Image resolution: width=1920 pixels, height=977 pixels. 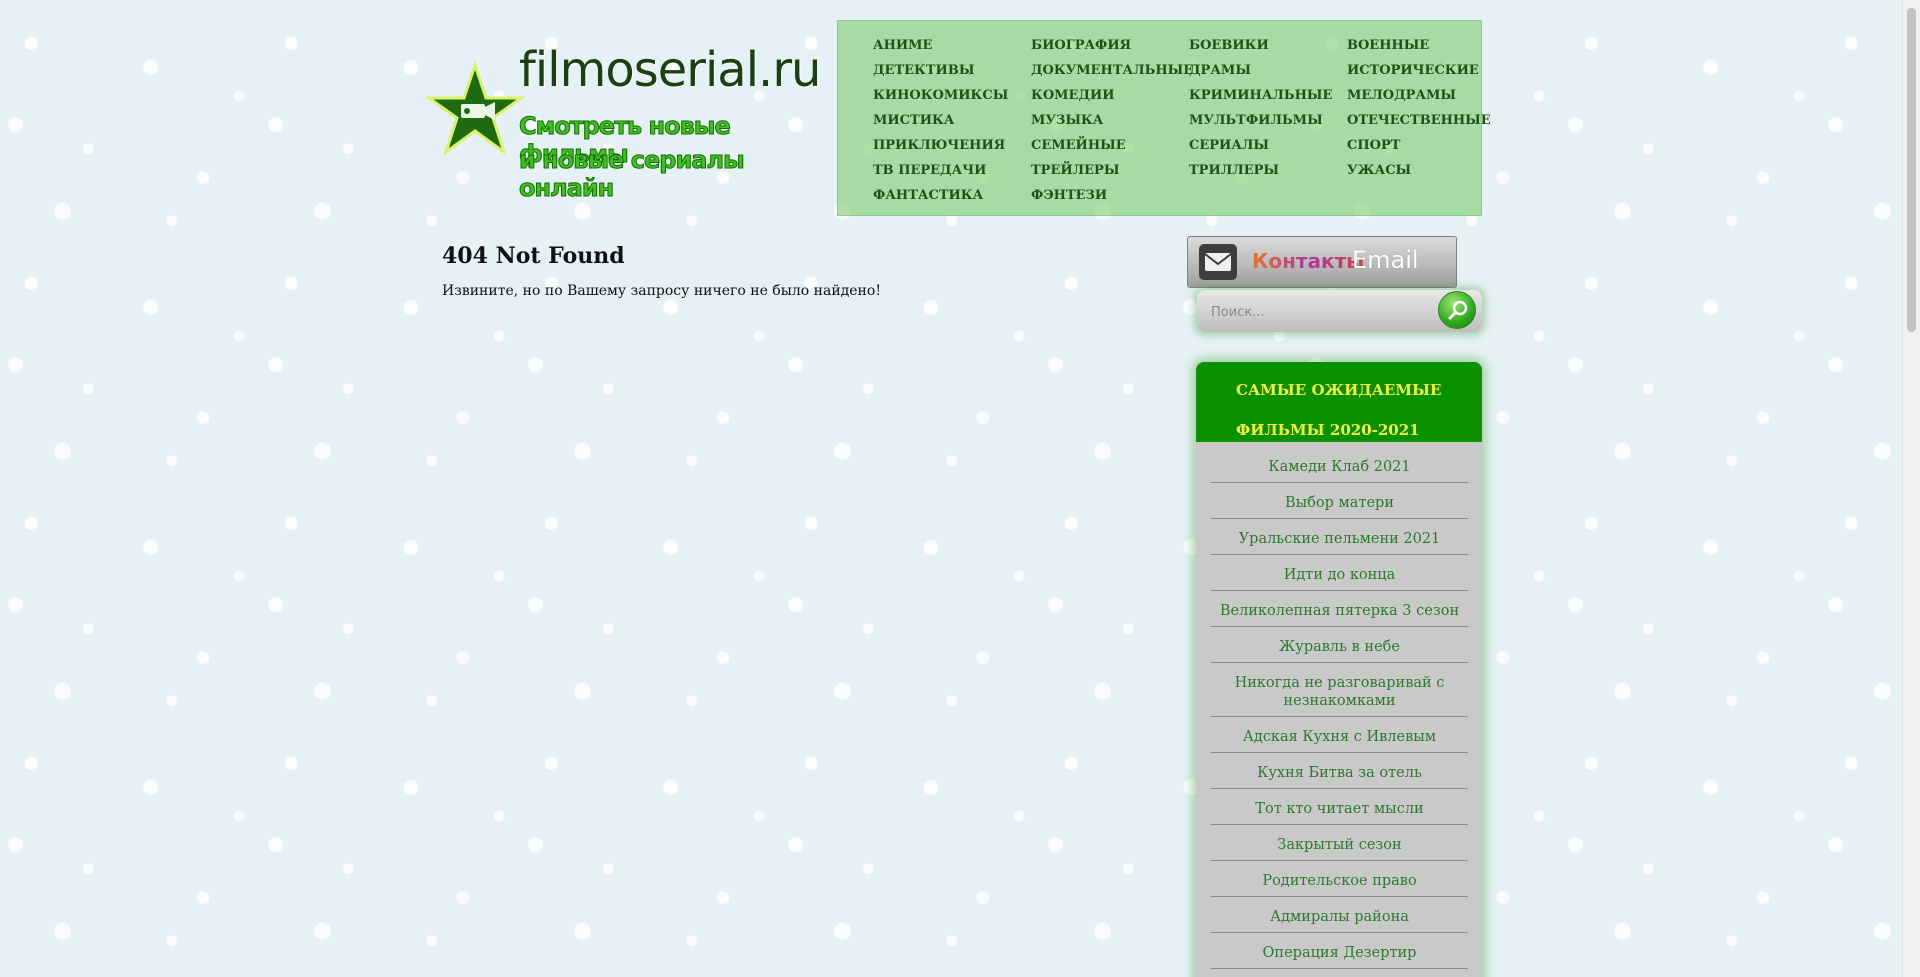 I want to click on sidebar-title-line1: САМЫЕ ОЖИДАЕМЫЕ, so click(x=1339, y=390).